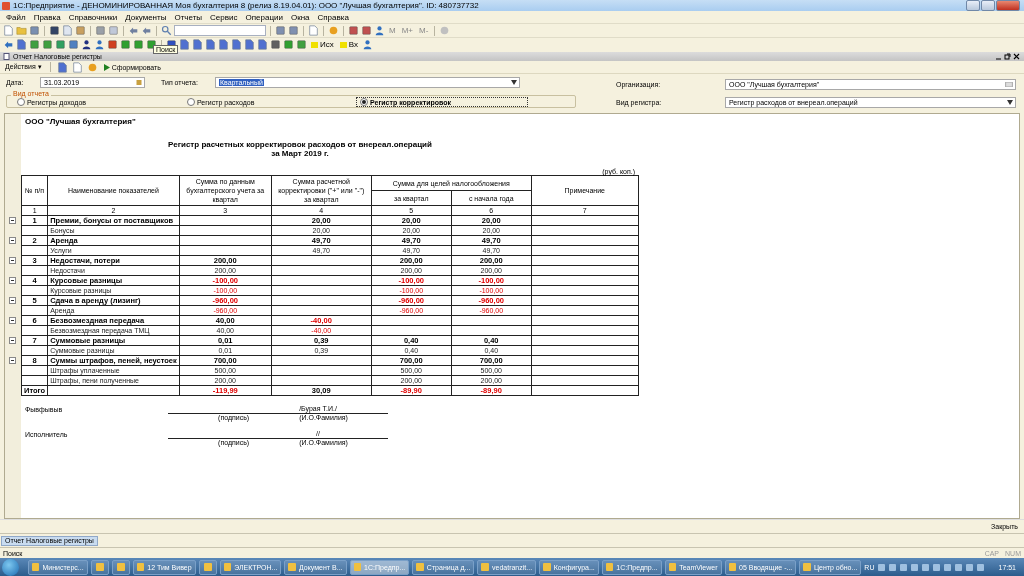 This screenshot has width=1024, height=576. I want to click on close-icon, so click(1016, 56).